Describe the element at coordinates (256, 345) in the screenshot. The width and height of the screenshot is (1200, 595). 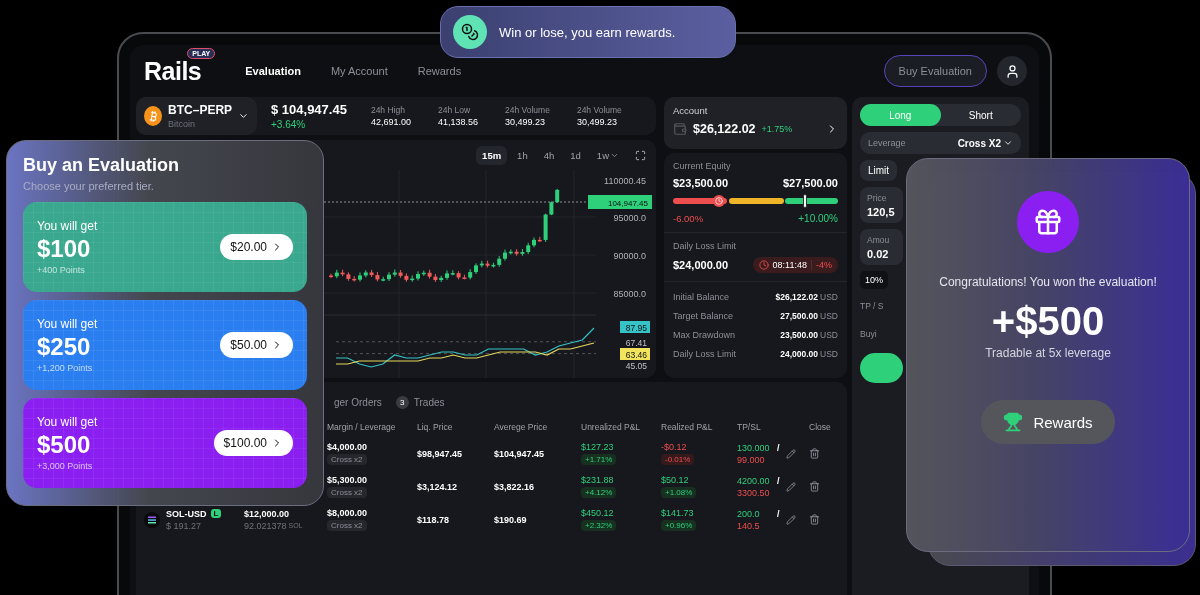
I see `price-button: $50.00` at that location.